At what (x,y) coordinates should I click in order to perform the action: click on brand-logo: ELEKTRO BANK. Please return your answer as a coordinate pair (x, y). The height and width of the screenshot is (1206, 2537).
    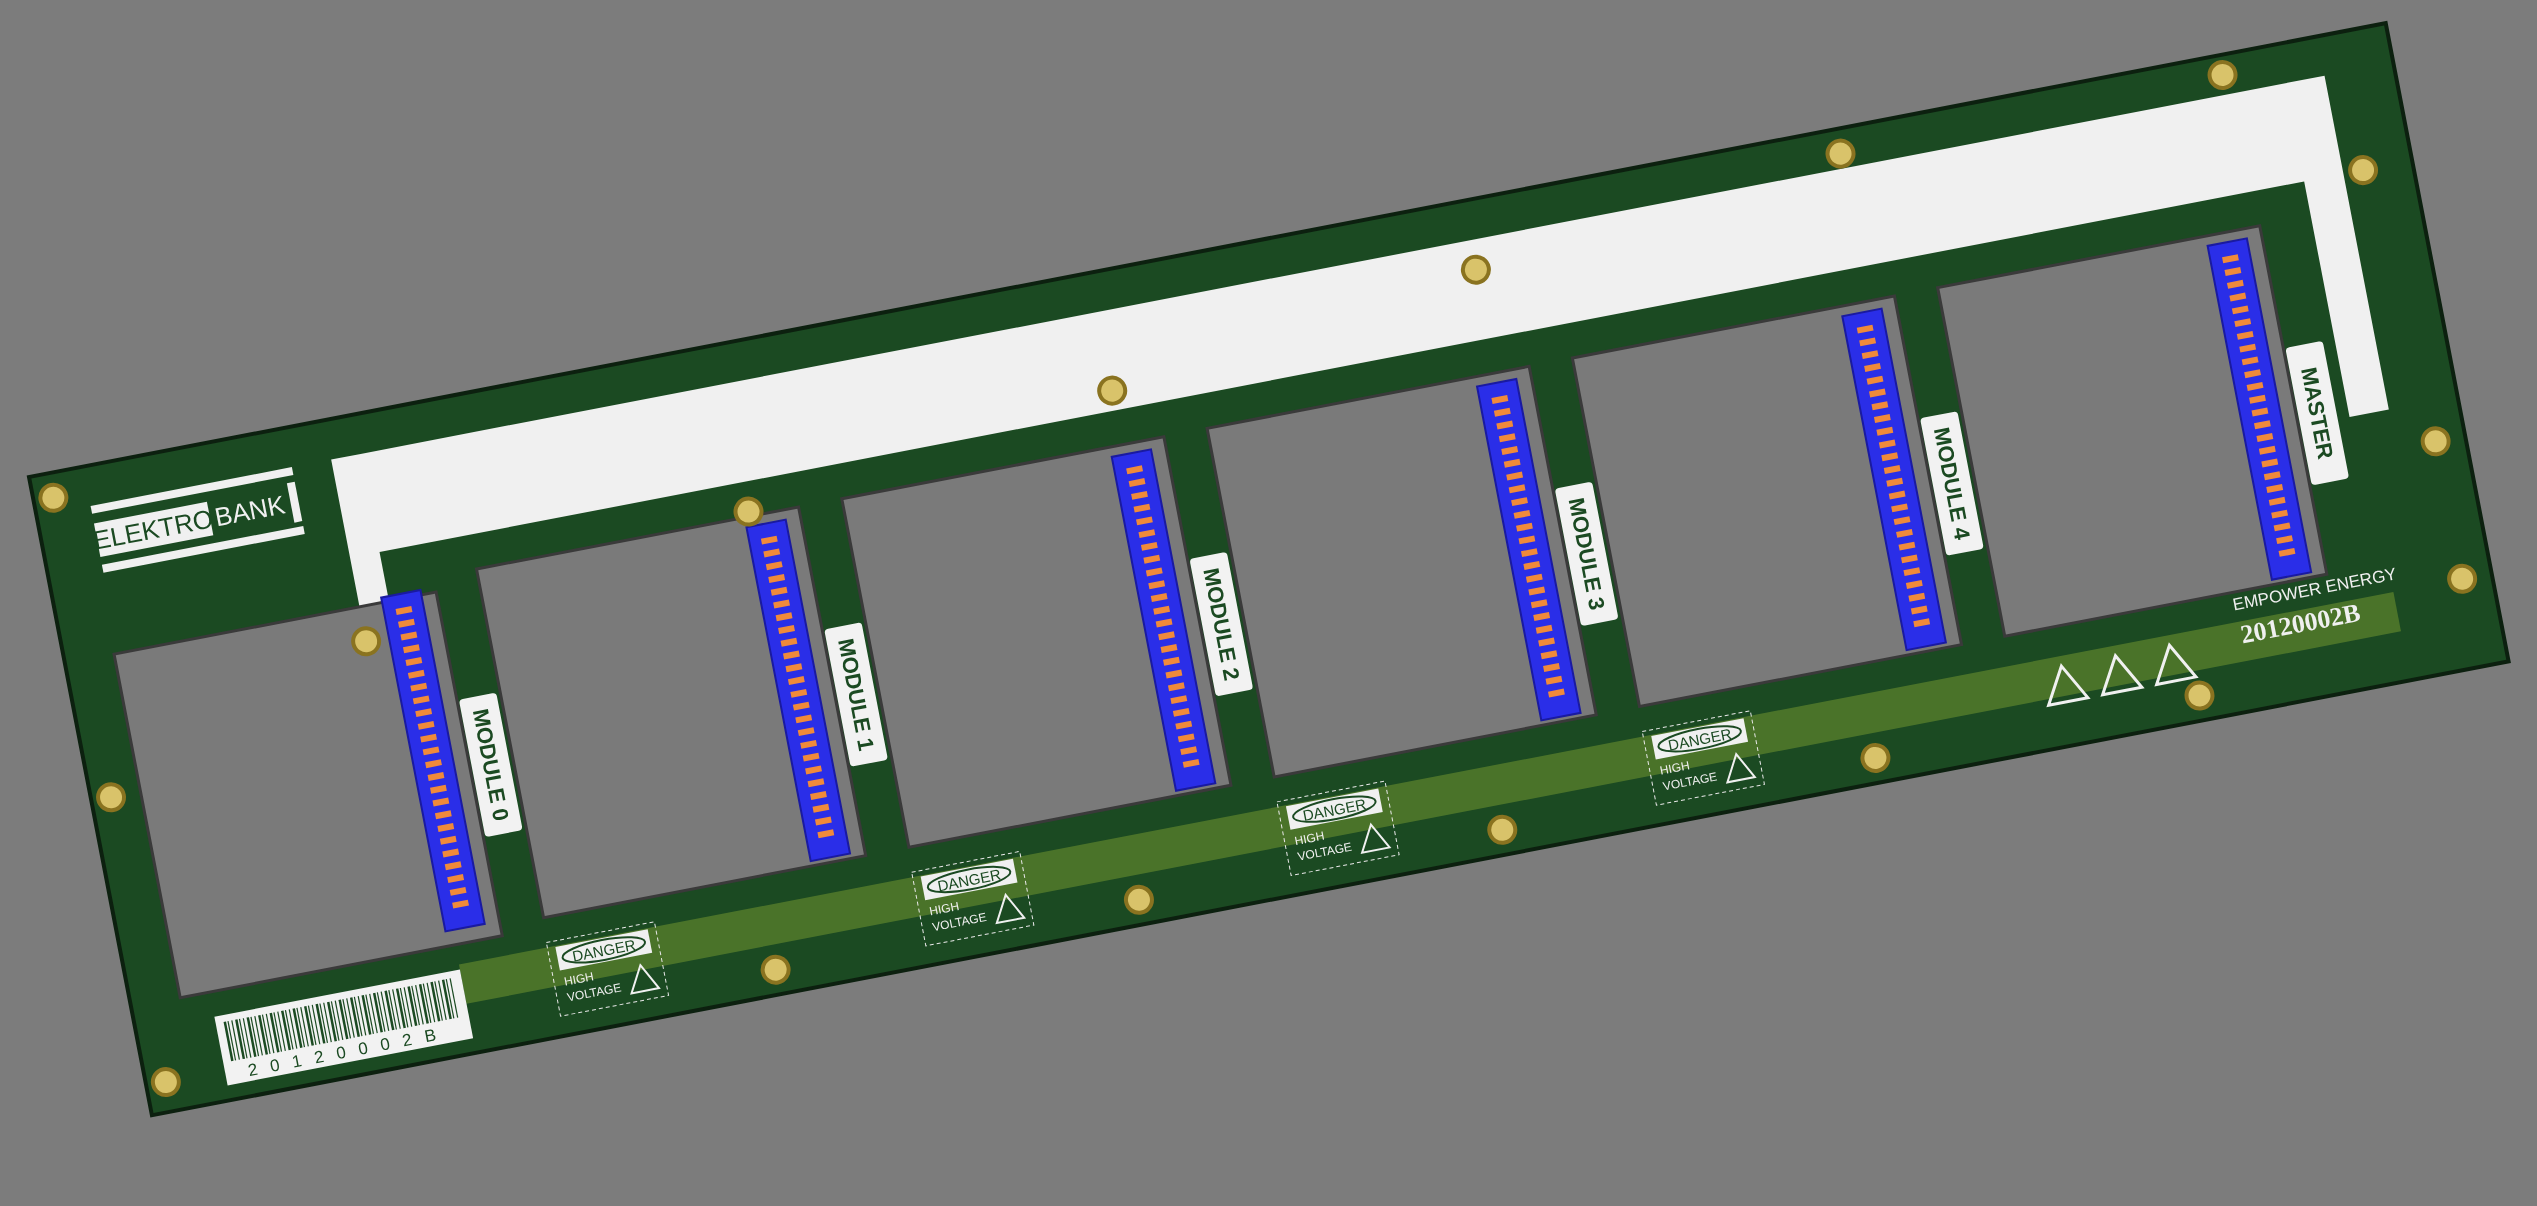
    Looking at the image, I should click on (197, 520).